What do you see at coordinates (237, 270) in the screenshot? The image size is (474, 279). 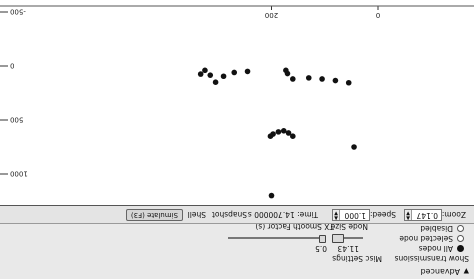 I see `advanced-section-header: ▼ Advanced` at bounding box center [237, 270].